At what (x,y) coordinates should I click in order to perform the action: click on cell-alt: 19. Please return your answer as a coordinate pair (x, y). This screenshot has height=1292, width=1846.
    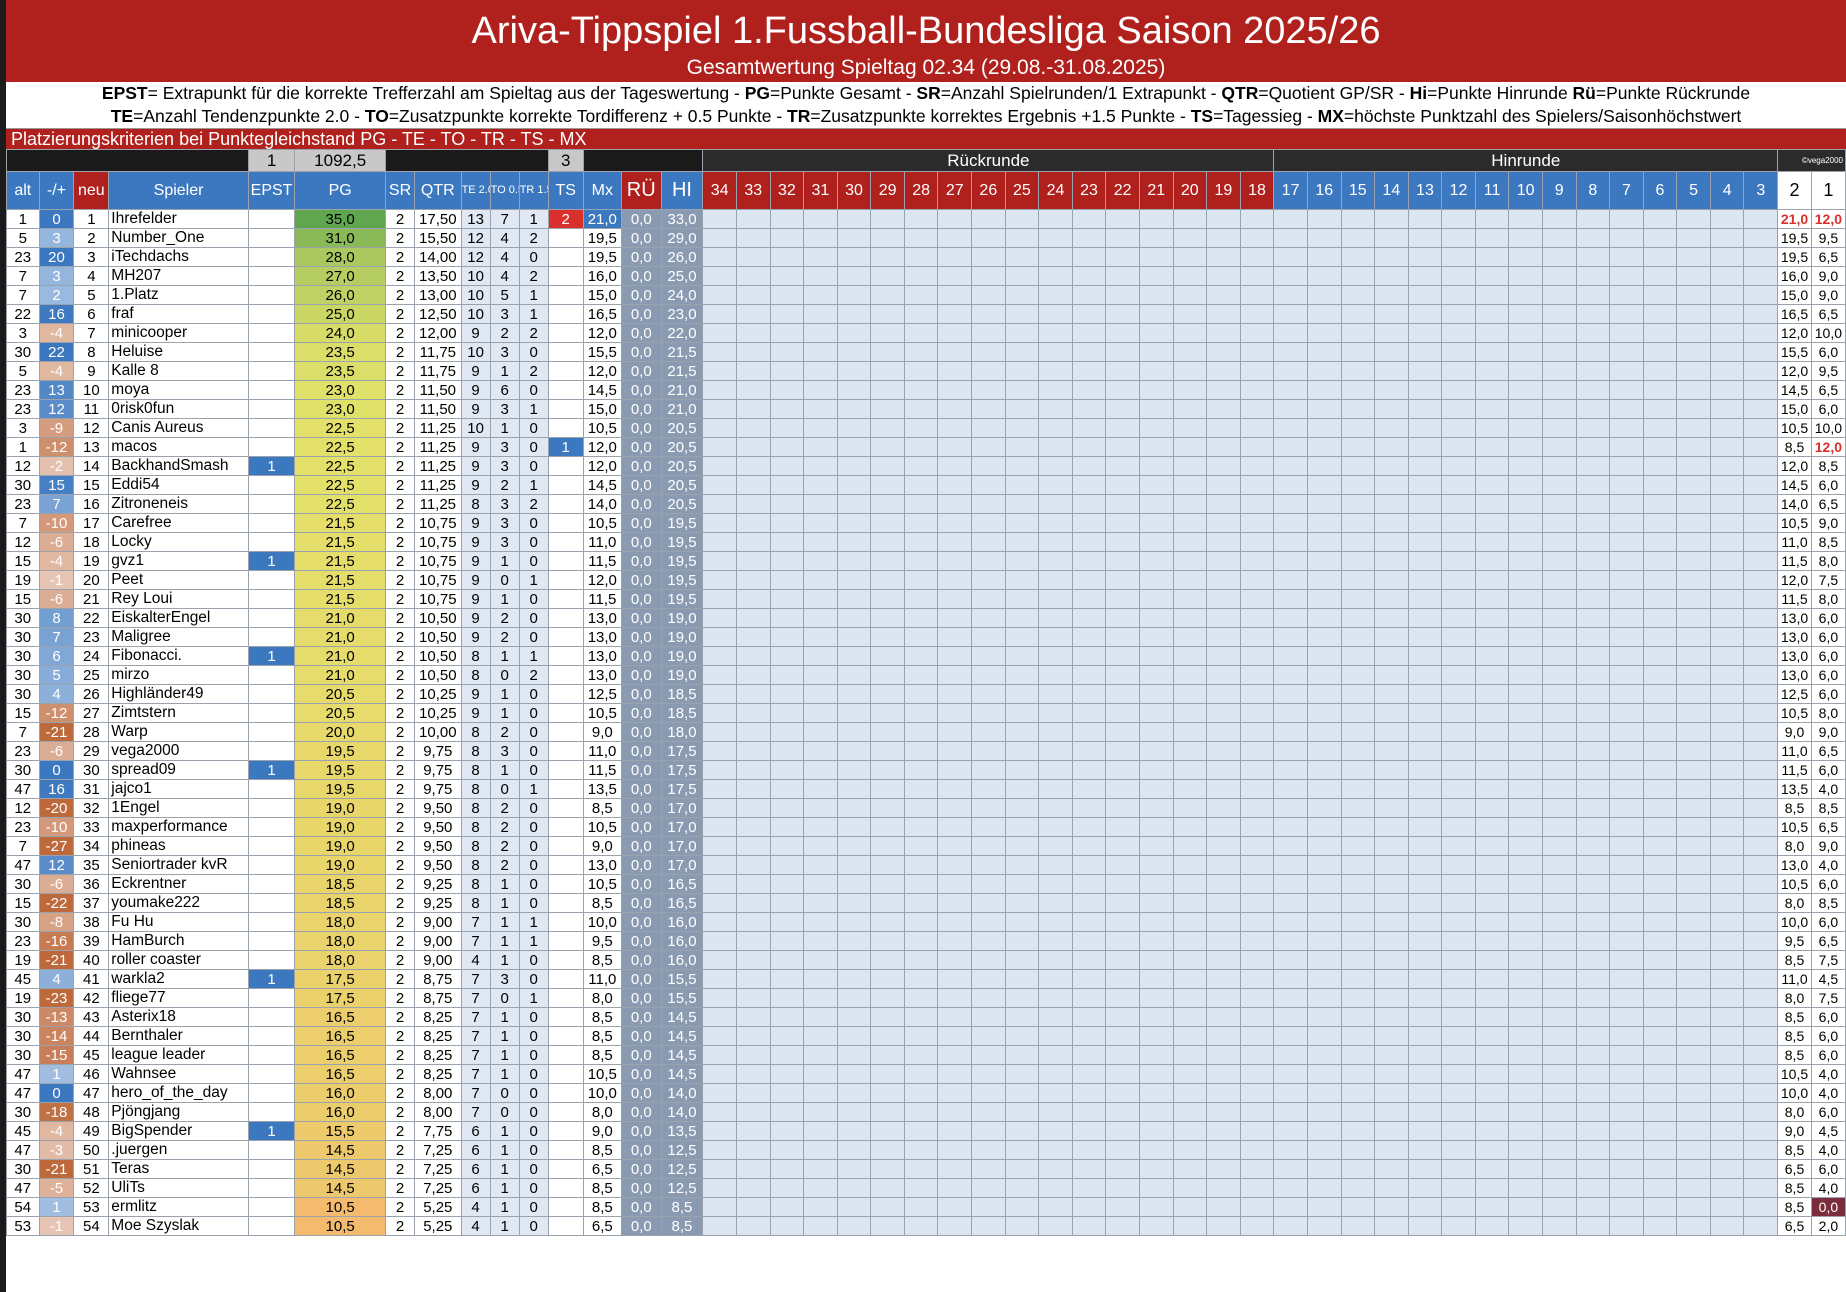
    Looking at the image, I should click on (23, 580).